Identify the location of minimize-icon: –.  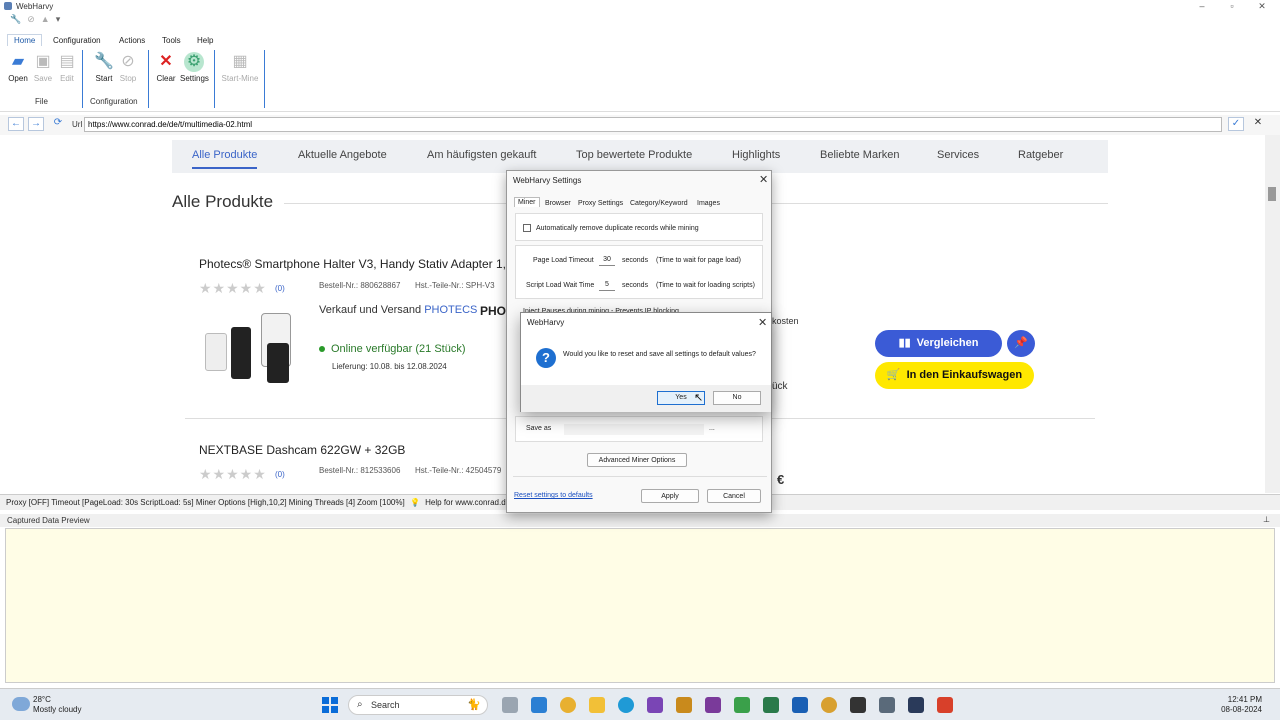
(1202, 6).